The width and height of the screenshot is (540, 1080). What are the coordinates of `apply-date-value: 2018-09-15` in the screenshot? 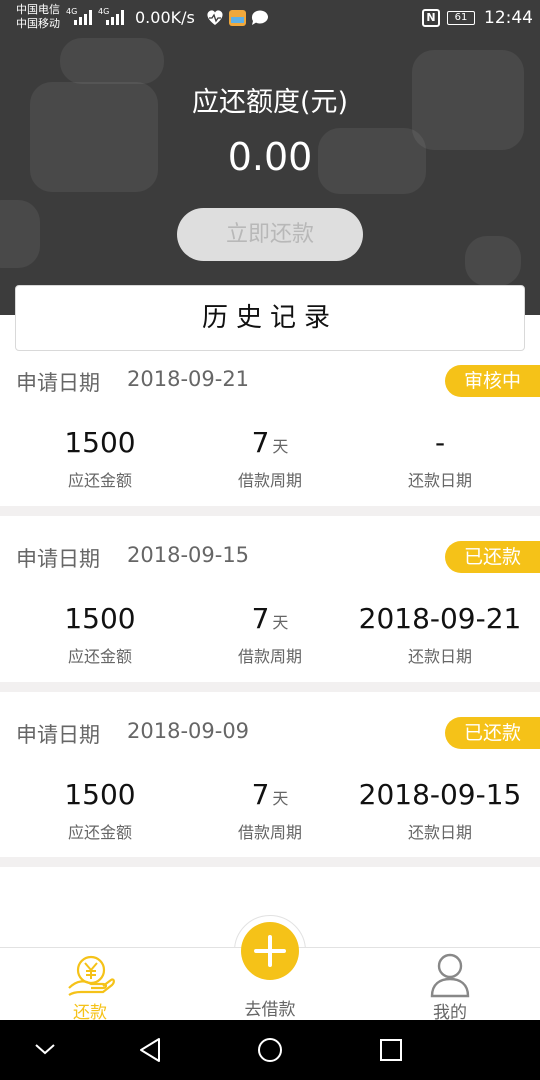 It's located at (188, 555).